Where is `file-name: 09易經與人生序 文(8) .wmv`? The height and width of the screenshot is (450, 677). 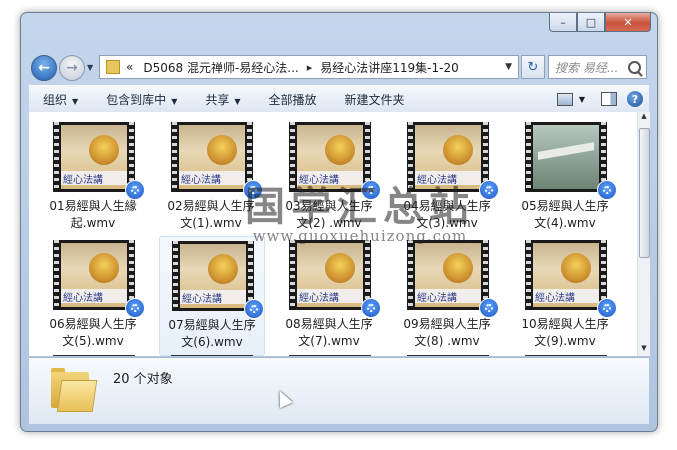 file-name: 09易經與人生序 文(8) .wmv is located at coordinates (447, 332).